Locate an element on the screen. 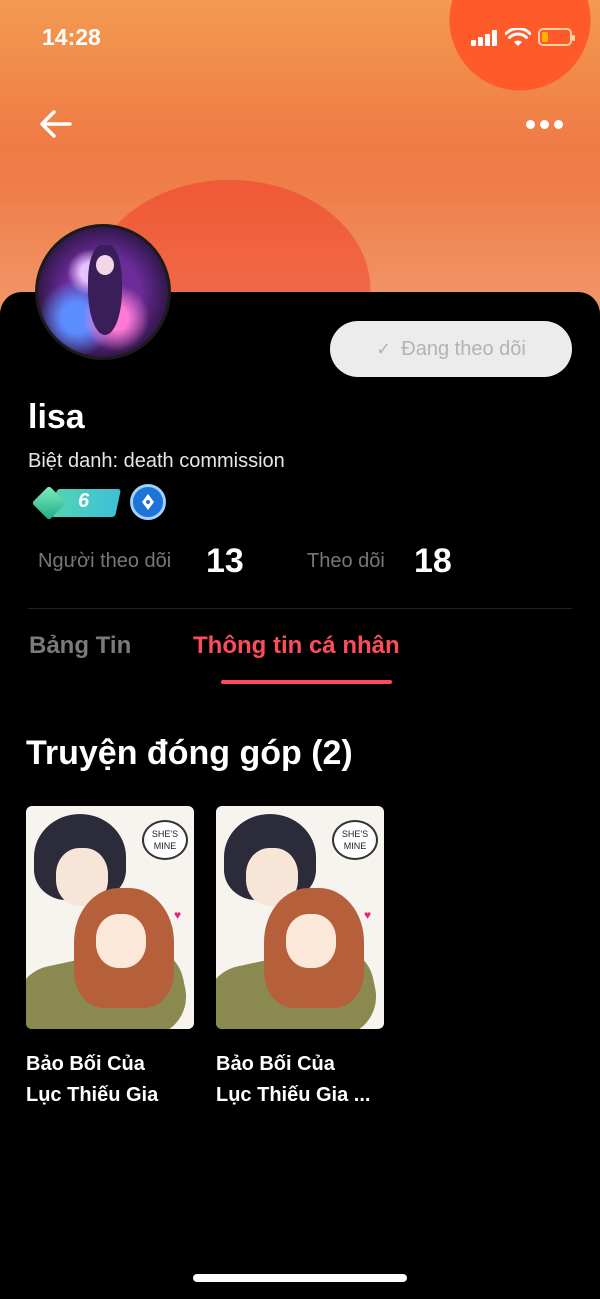  following-count: 18 is located at coordinates (433, 561).